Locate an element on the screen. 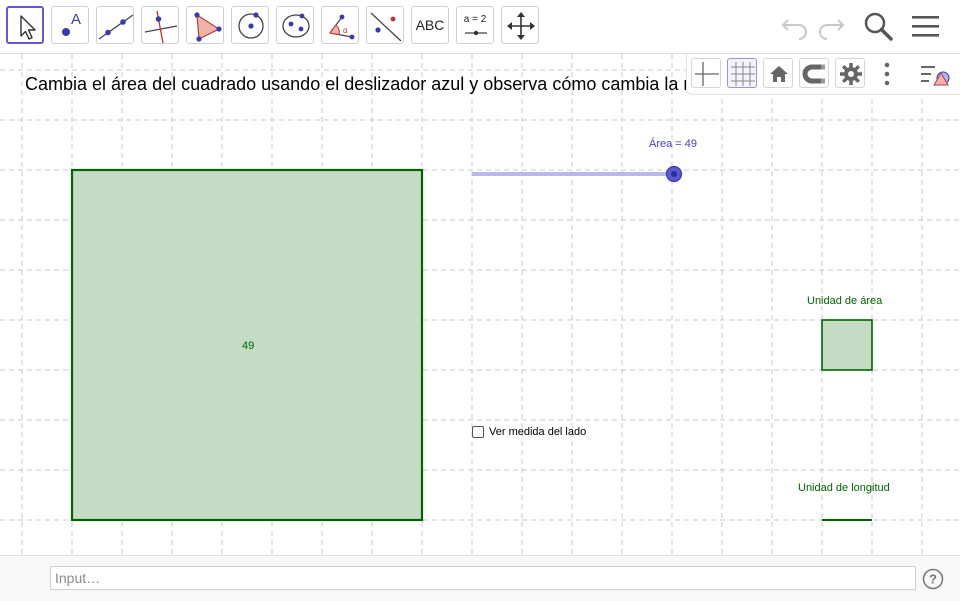 Image resolution: width=960 pixels, height=601 pixels. perpendicular-line-tool is located at coordinates (160, 25).